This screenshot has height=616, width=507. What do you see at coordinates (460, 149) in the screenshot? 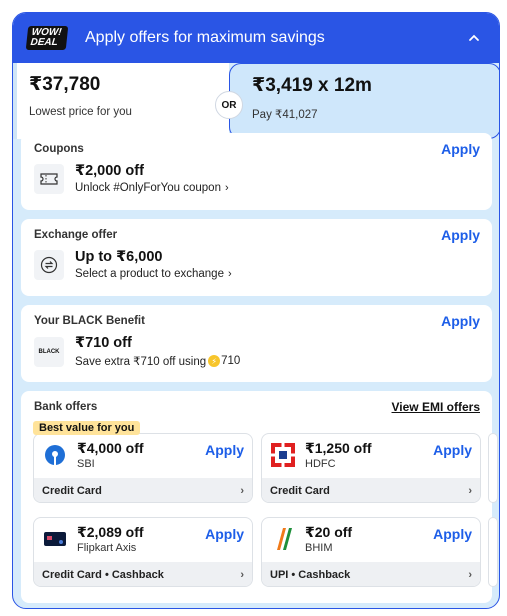
I see `coupons-apply-button: Apply` at bounding box center [460, 149].